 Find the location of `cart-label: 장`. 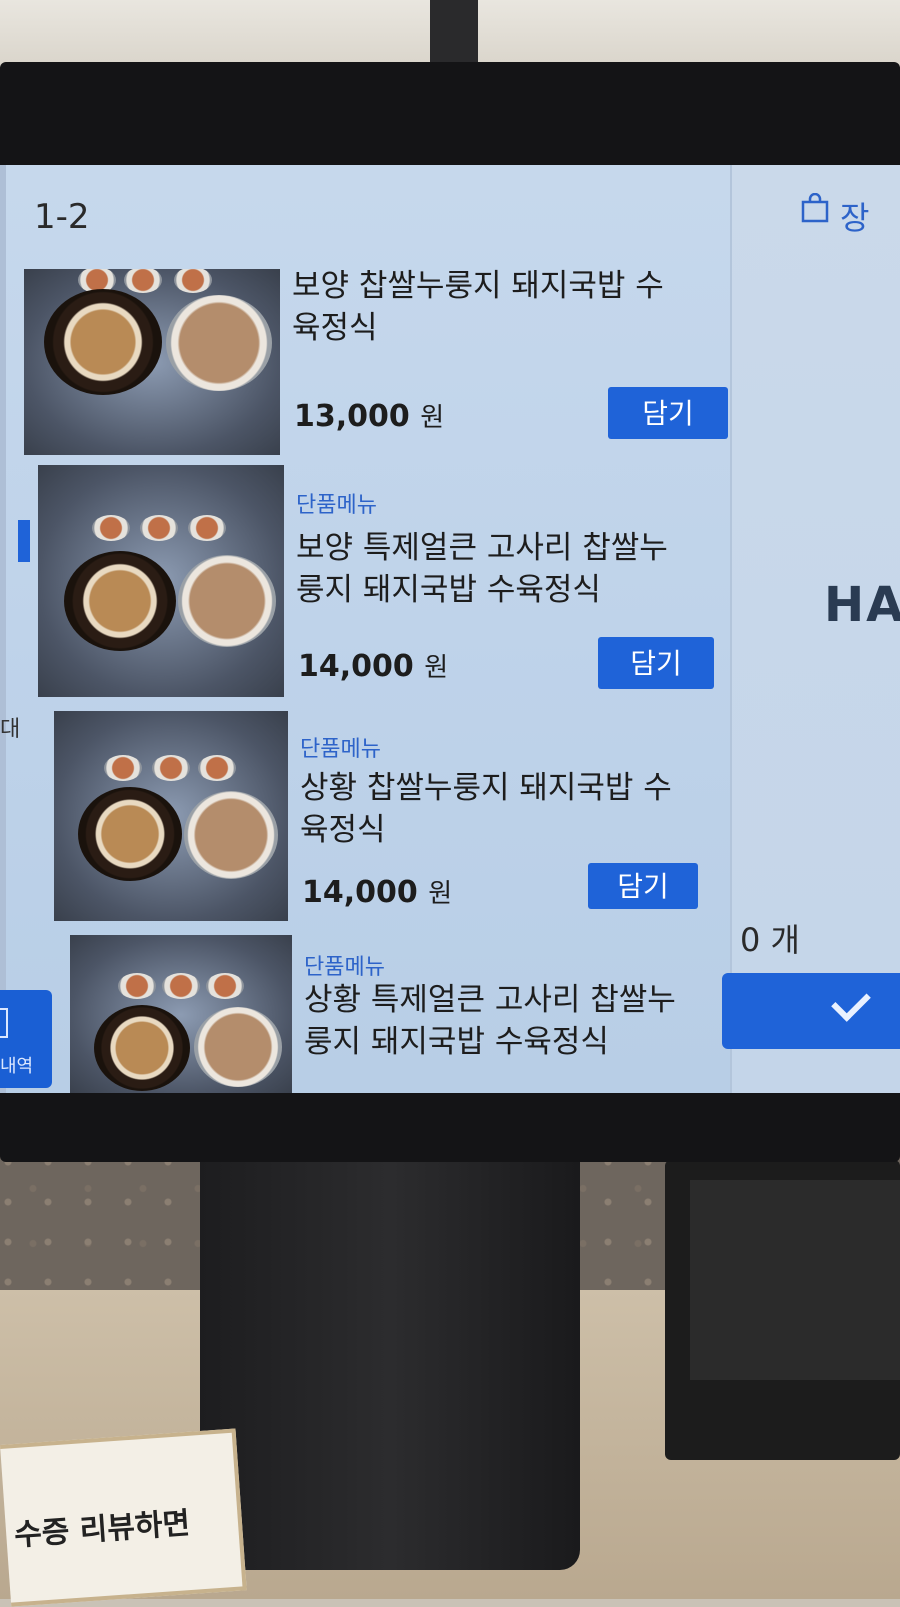

cart-label: 장 is located at coordinates (855, 218).